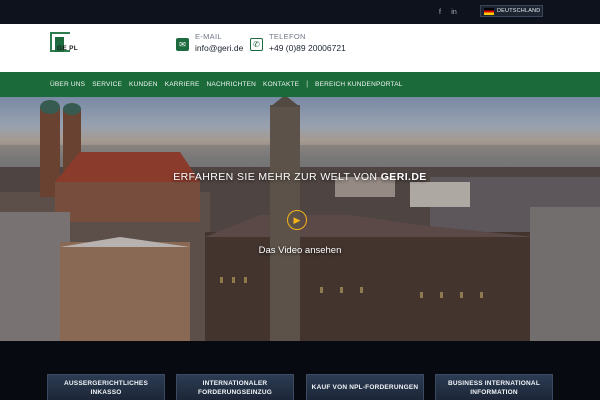 The image size is (600, 400). Describe the element at coordinates (519, 11) in the screenshot. I see `language-label: DEUTSCHLAND` at that location.